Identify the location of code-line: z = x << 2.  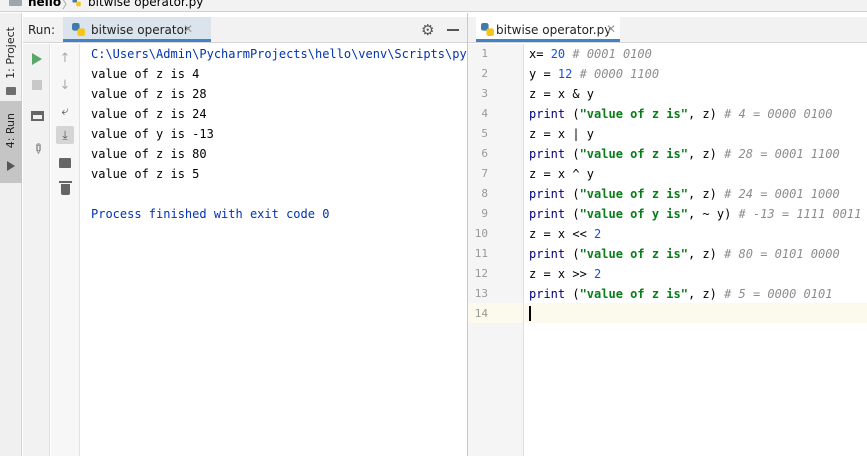
(565, 234).